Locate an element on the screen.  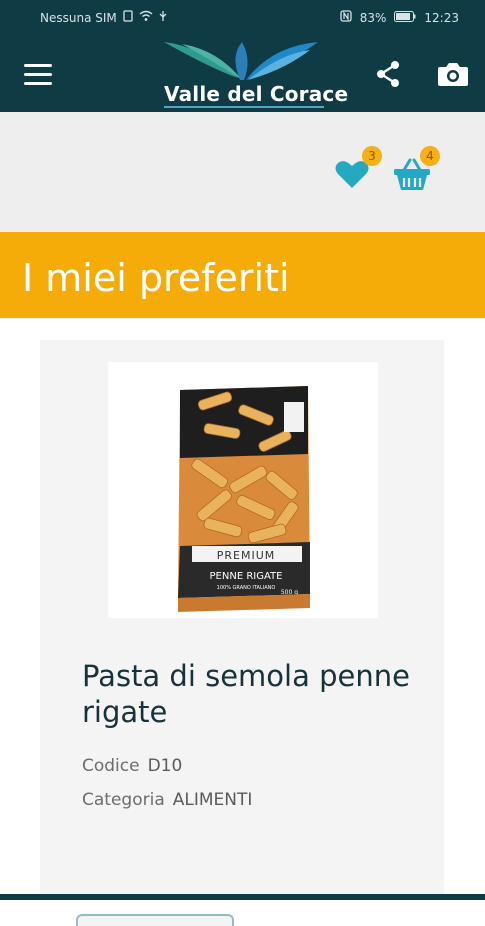
clock: 12:23 is located at coordinates (441, 17).